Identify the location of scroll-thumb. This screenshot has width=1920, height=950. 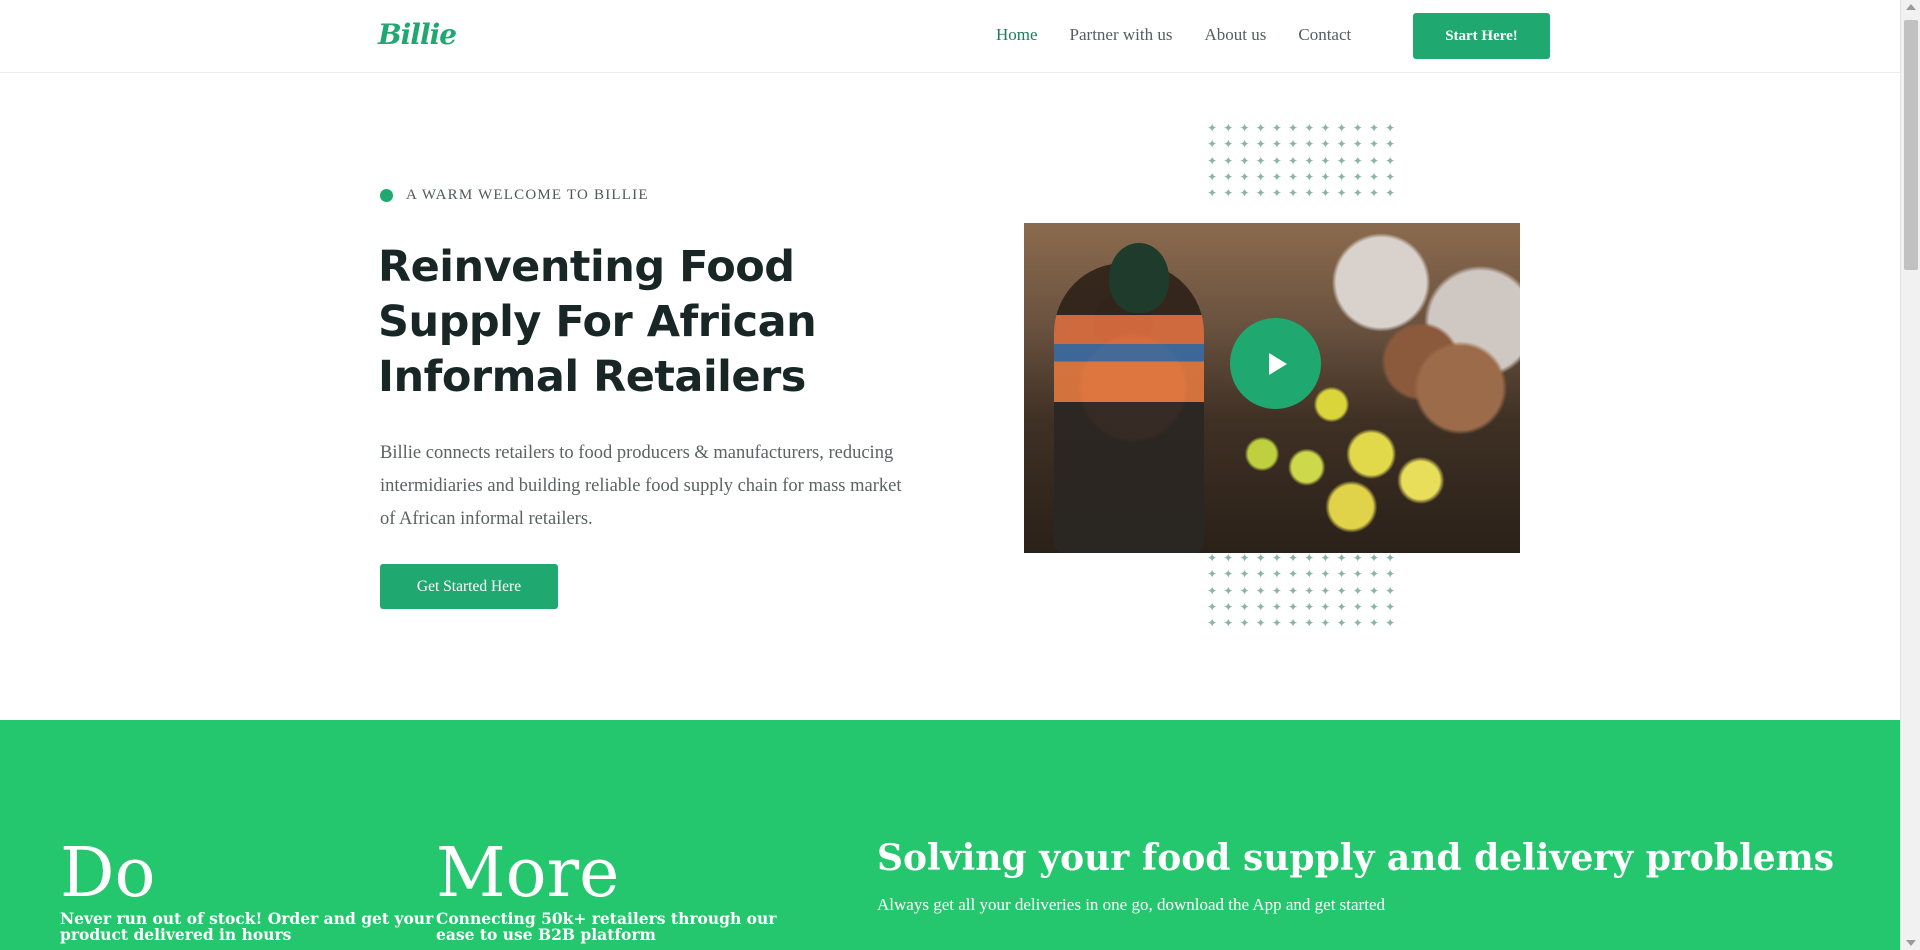
(1911, 145).